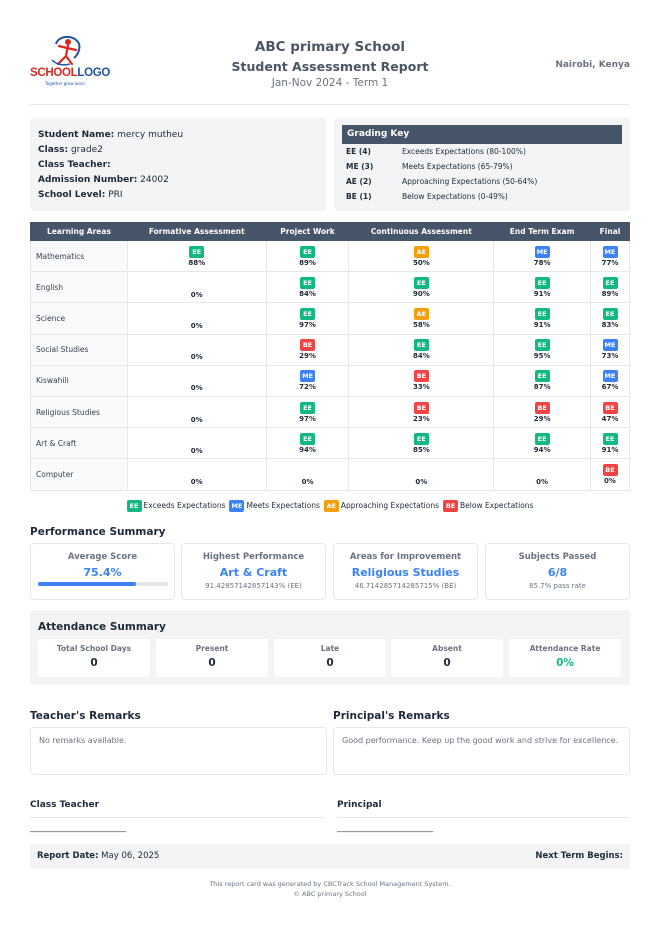 Image resolution: width=658 pixels, height=932 pixels. I want to click on report-title: Student Assessment Report, so click(330, 66).